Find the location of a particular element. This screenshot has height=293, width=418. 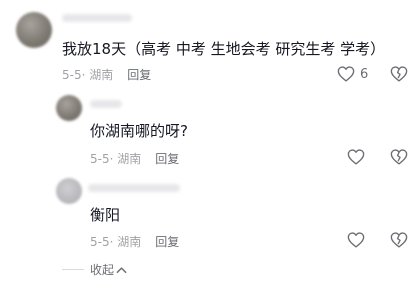

comment-text: 我放18天（高考 中考 生地会考 研究生考 学考） is located at coordinates (224, 49).